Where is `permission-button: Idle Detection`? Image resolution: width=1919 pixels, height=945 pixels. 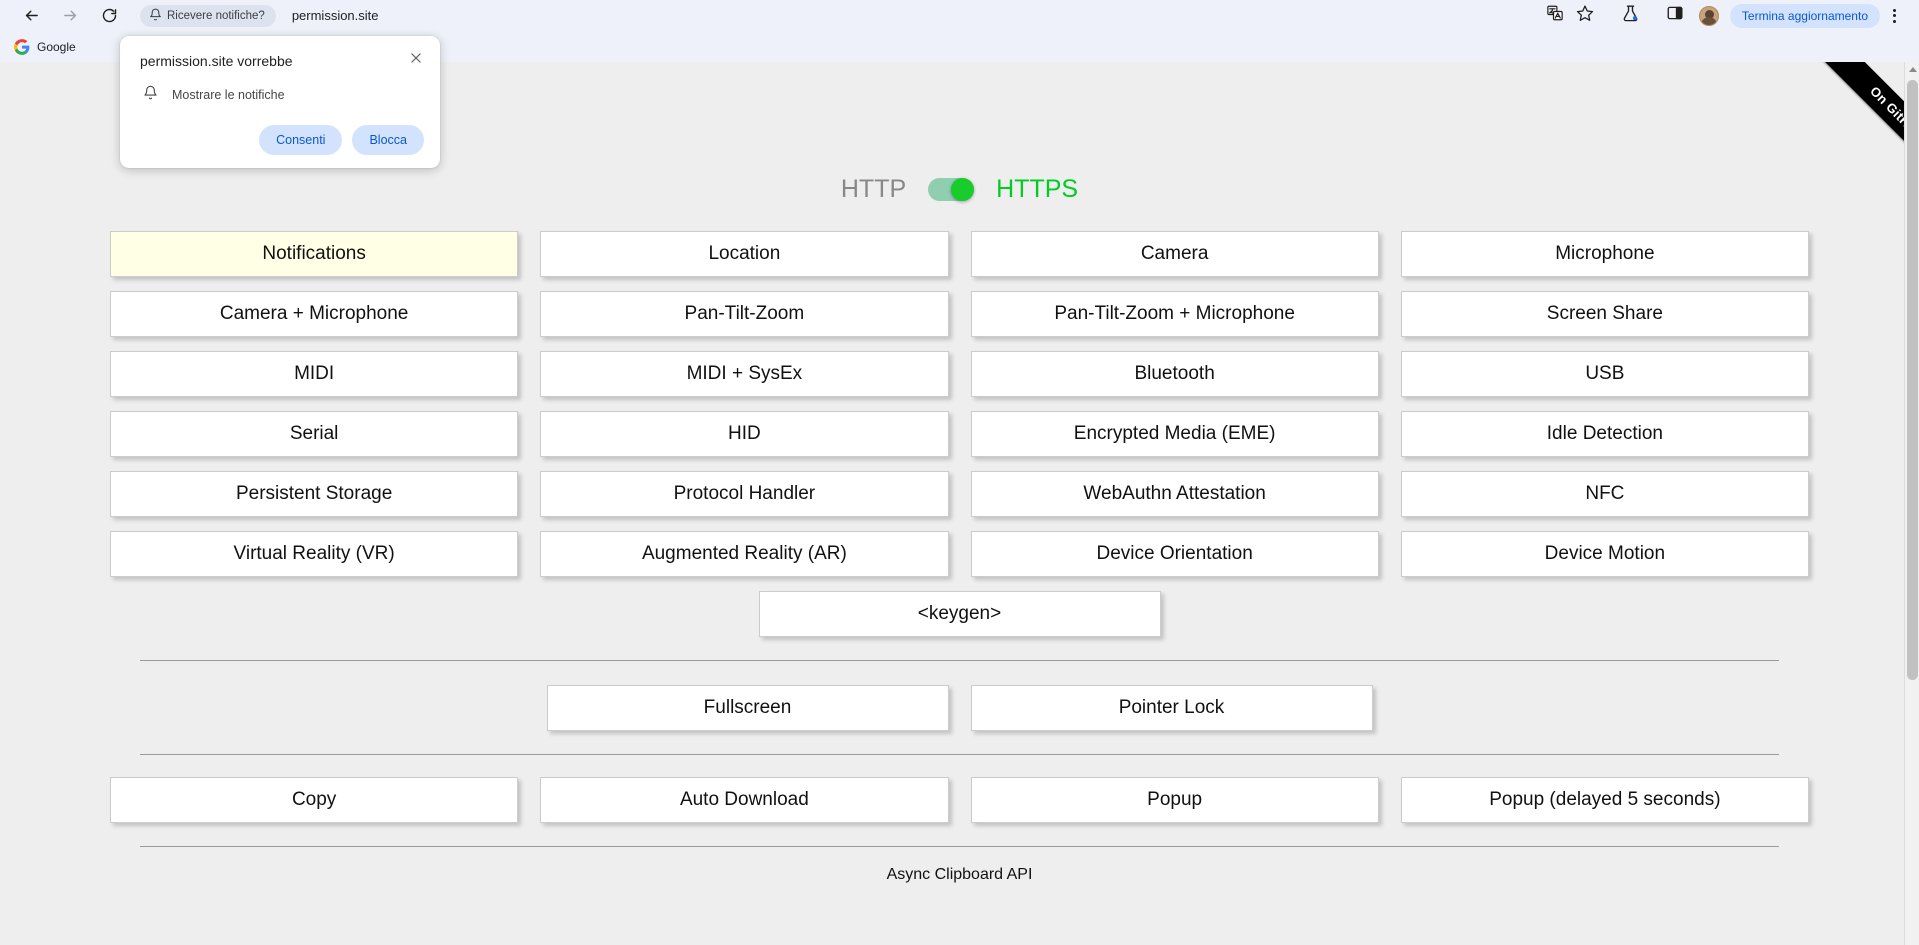 permission-button: Idle Detection is located at coordinates (1604, 434).